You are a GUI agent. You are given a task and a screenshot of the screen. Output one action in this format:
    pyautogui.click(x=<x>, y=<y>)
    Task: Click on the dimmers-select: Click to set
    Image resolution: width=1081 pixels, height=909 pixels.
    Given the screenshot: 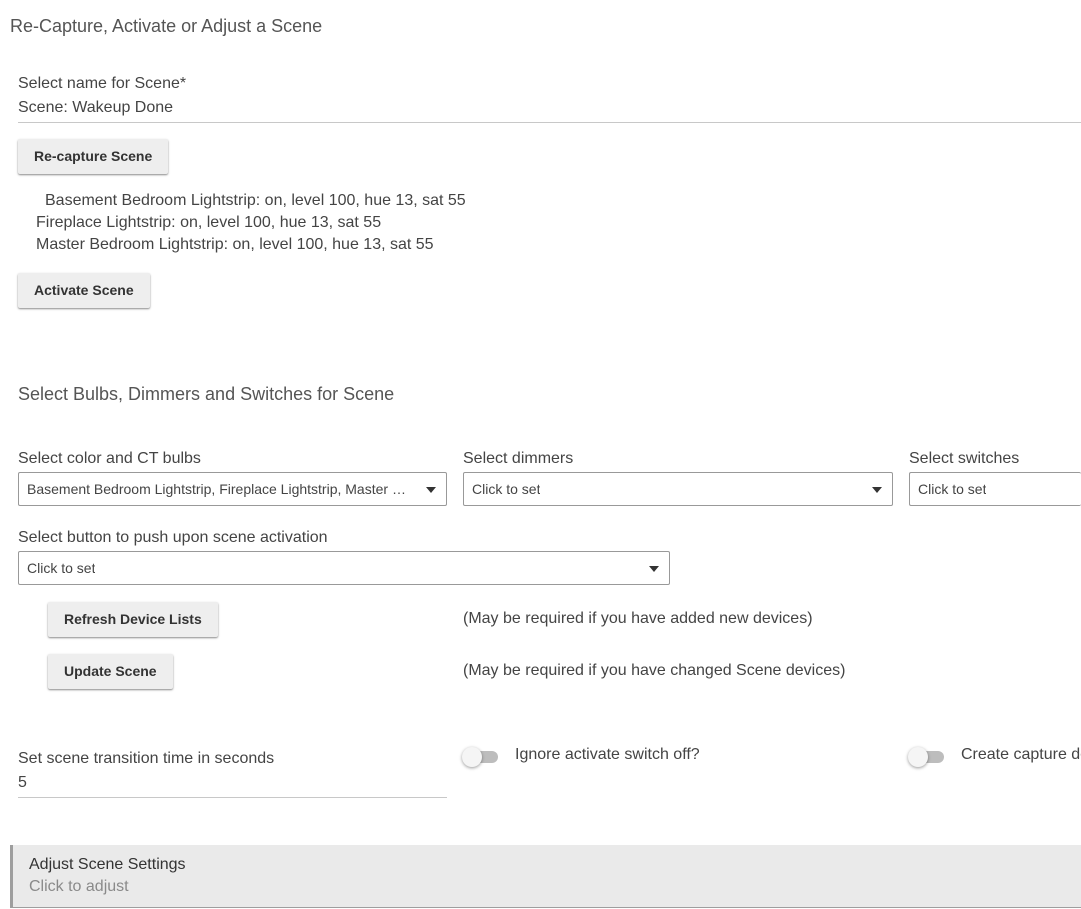 What is the action you would take?
    pyautogui.click(x=678, y=489)
    